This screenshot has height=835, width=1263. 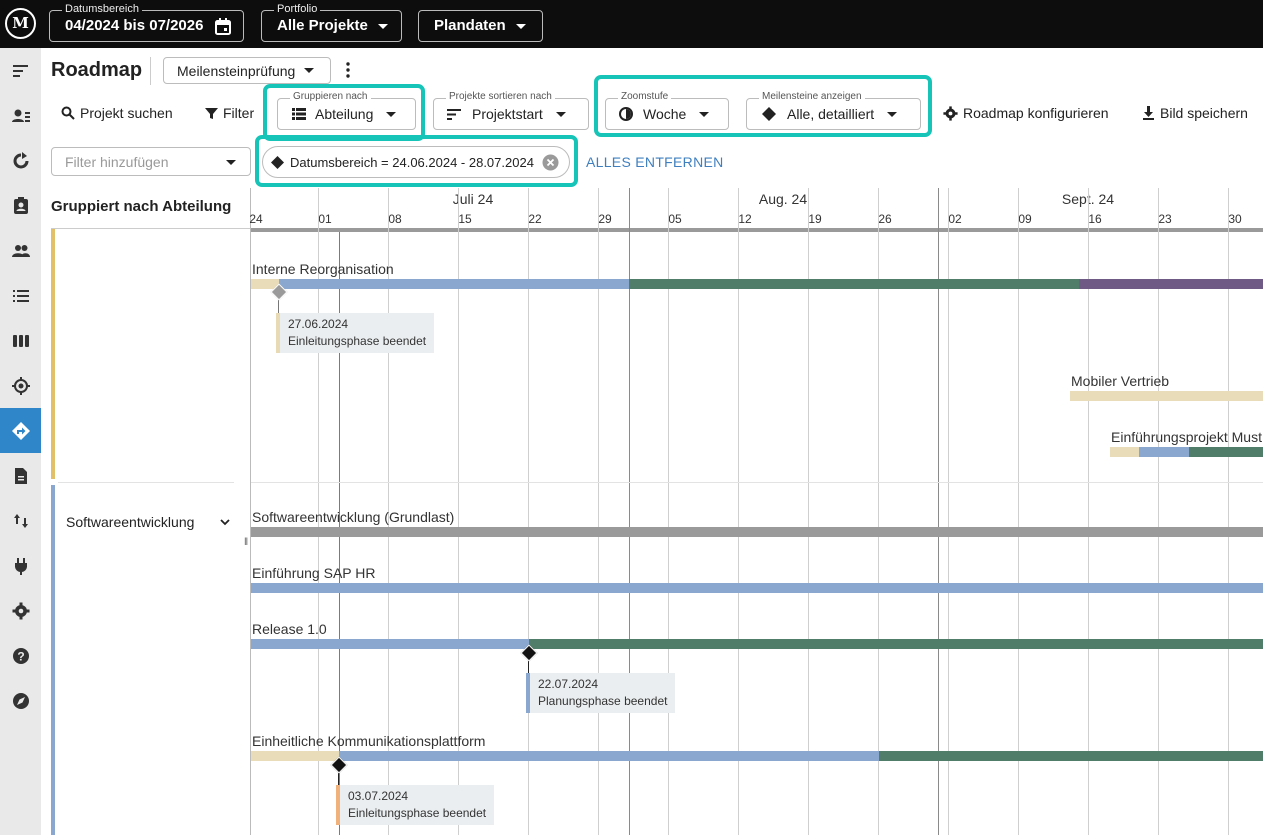 What do you see at coordinates (246, 542) in the screenshot?
I see `resize-handle: ‖` at bounding box center [246, 542].